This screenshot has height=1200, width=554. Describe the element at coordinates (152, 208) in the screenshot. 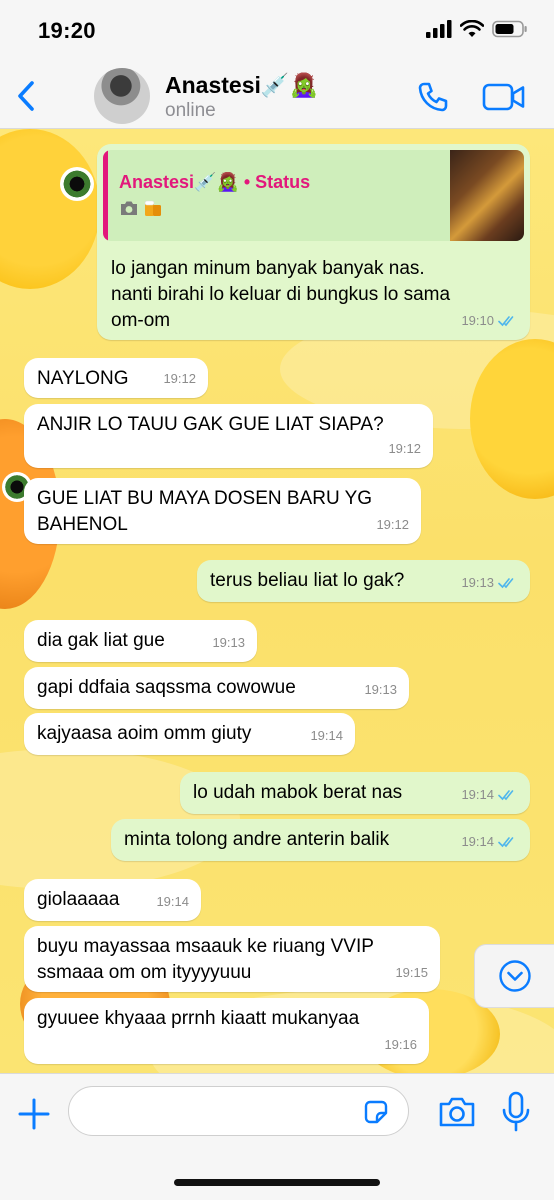

I see `beer-icon` at that location.